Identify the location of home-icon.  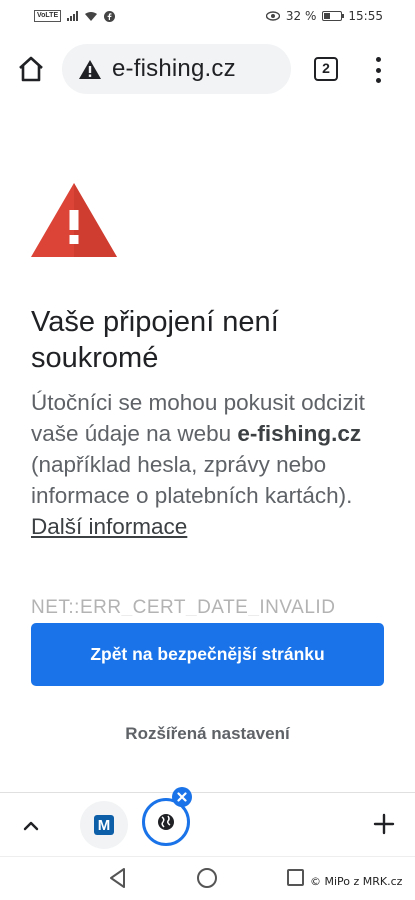
(31, 69).